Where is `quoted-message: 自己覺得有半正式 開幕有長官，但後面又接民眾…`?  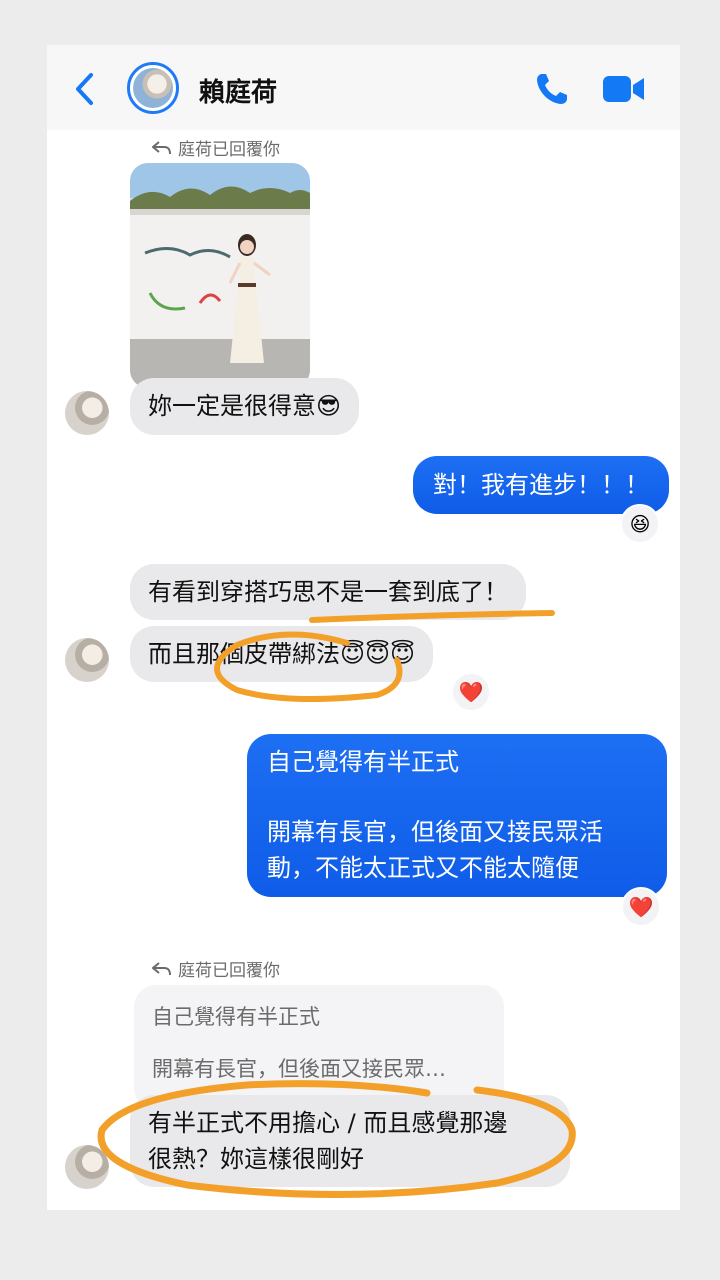
quoted-message: 自己覺得有半正式 開幕有長官，但後面又接民眾… is located at coordinates (319, 1047).